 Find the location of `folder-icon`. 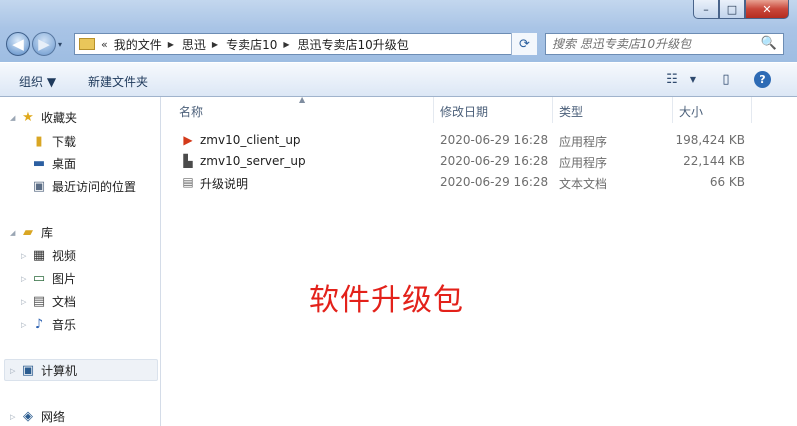

folder-icon is located at coordinates (87, 44).